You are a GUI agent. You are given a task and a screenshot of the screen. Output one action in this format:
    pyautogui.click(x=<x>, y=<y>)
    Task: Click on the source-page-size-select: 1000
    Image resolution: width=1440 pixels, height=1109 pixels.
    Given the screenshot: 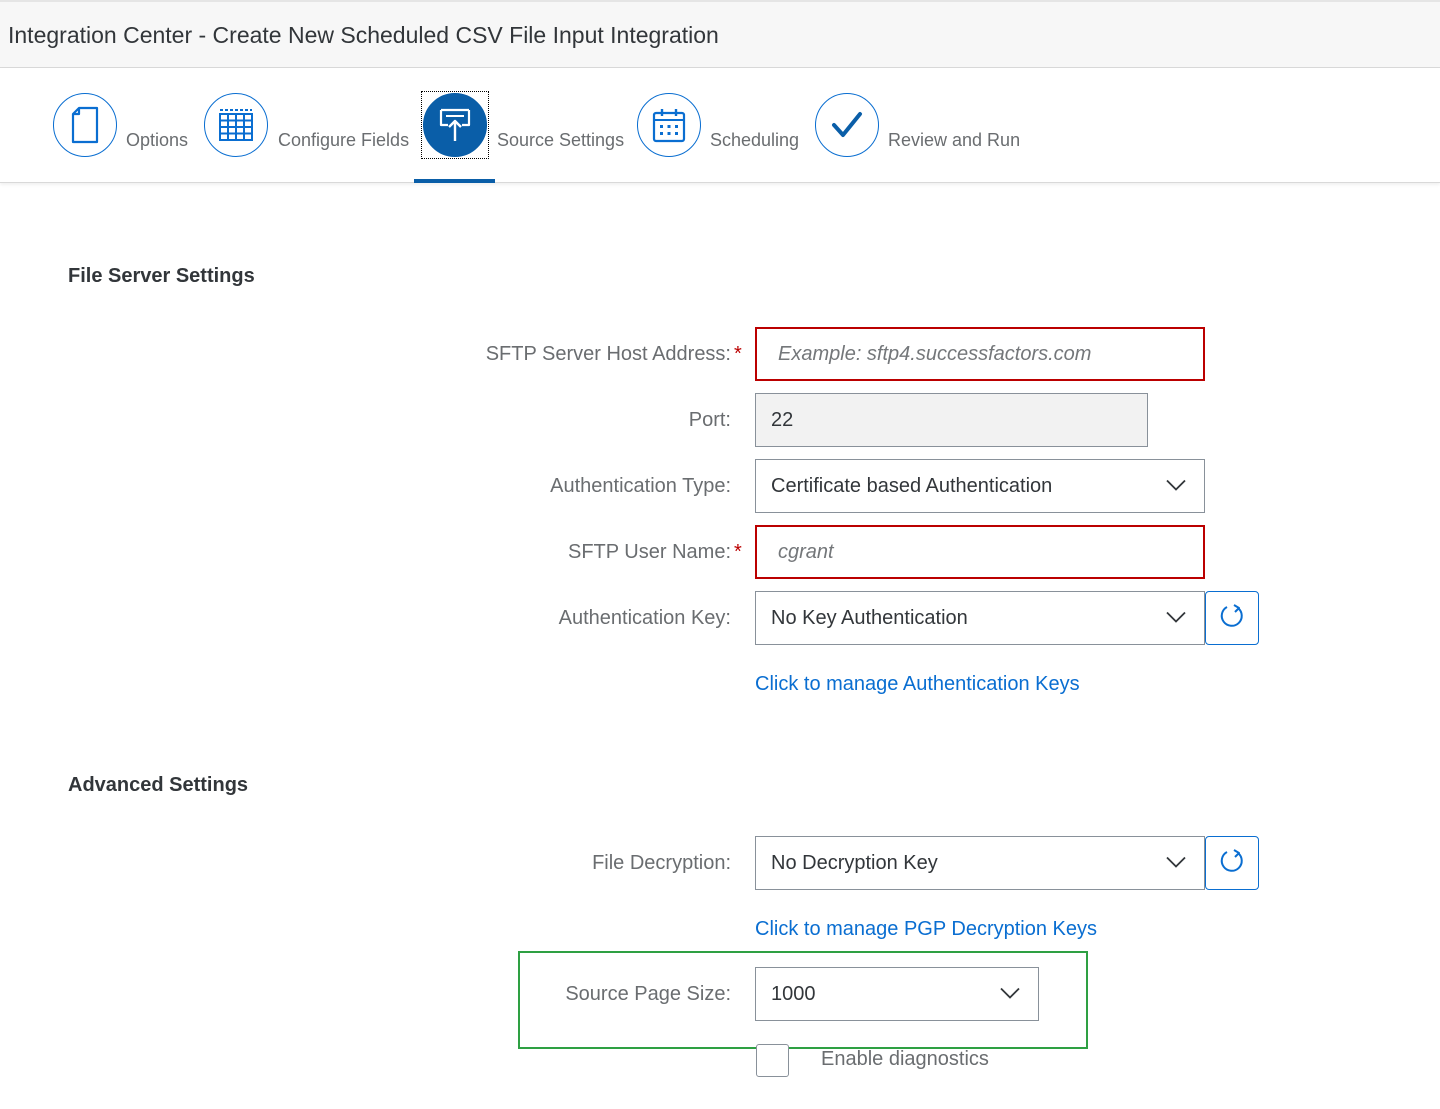 What is the action you would take?
    pyautogui.click(x=897, y=994)
    